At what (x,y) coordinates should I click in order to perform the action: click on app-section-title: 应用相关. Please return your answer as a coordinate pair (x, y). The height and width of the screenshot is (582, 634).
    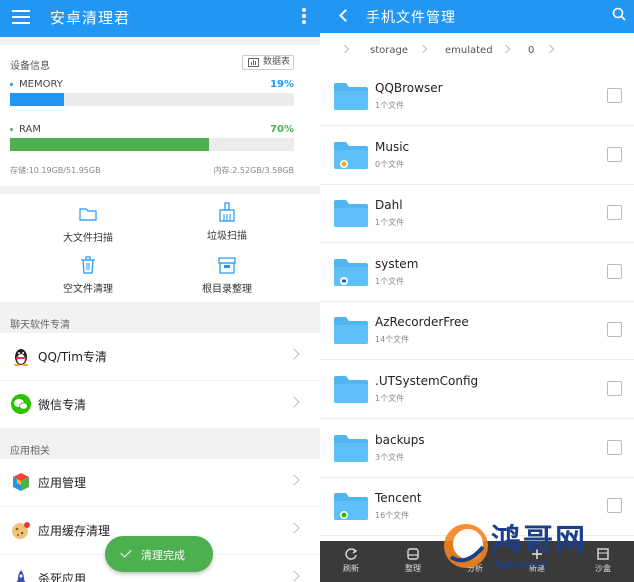
    Looking at the image, I should click on (30, 451).